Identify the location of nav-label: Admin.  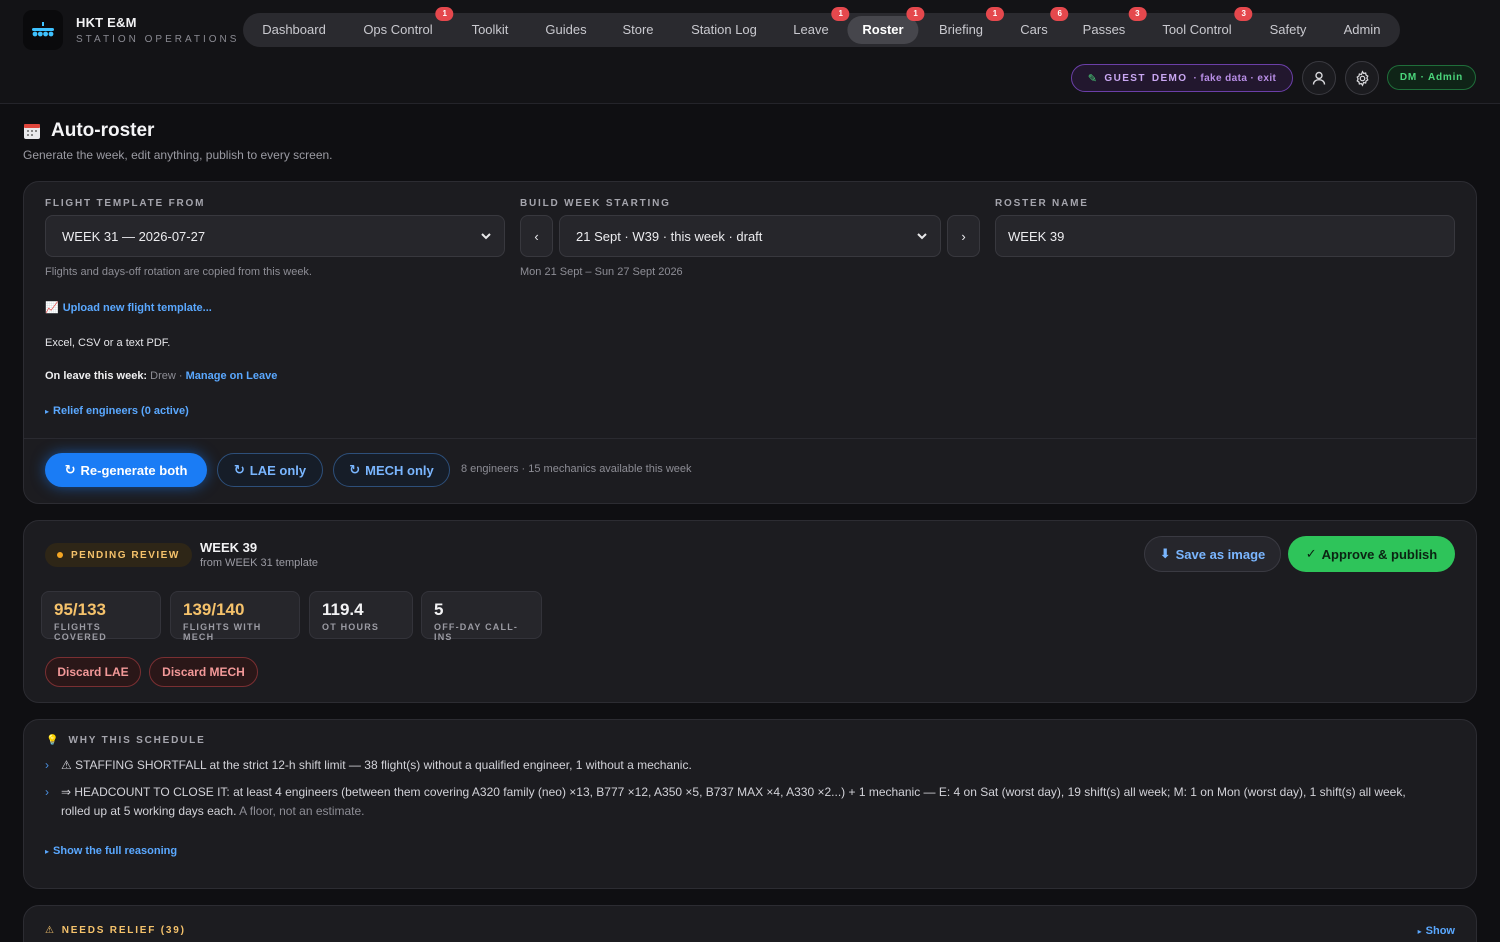
(1362, 29).